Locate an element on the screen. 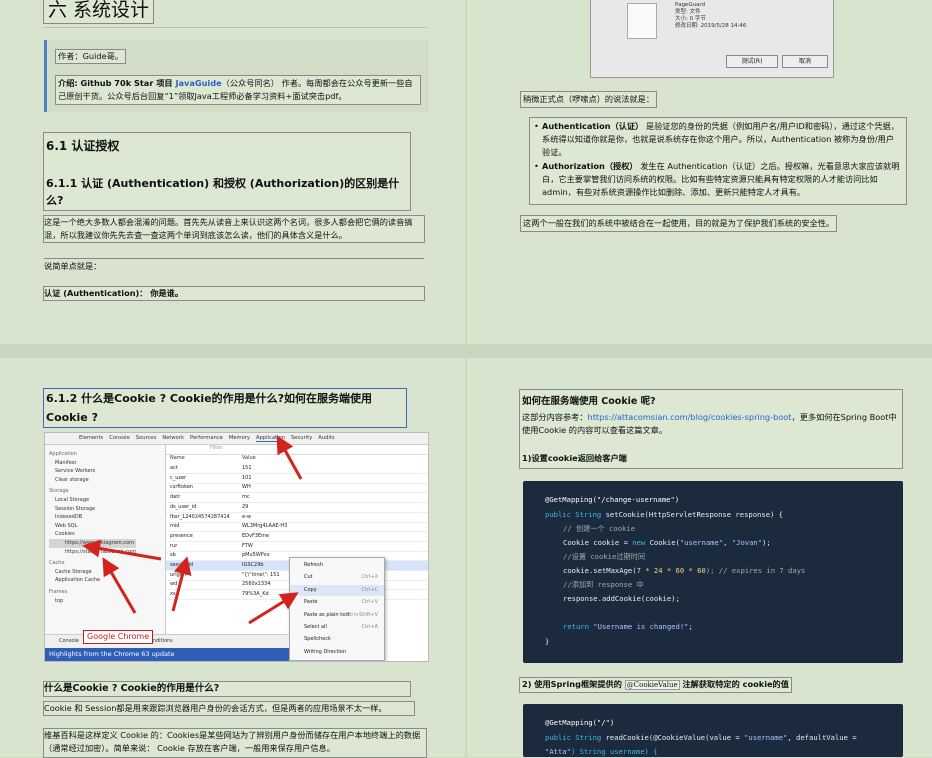 This screenshot has width=932, height=758. menu-item: Cut Ctrl+X is located at coordinates (337, 577).